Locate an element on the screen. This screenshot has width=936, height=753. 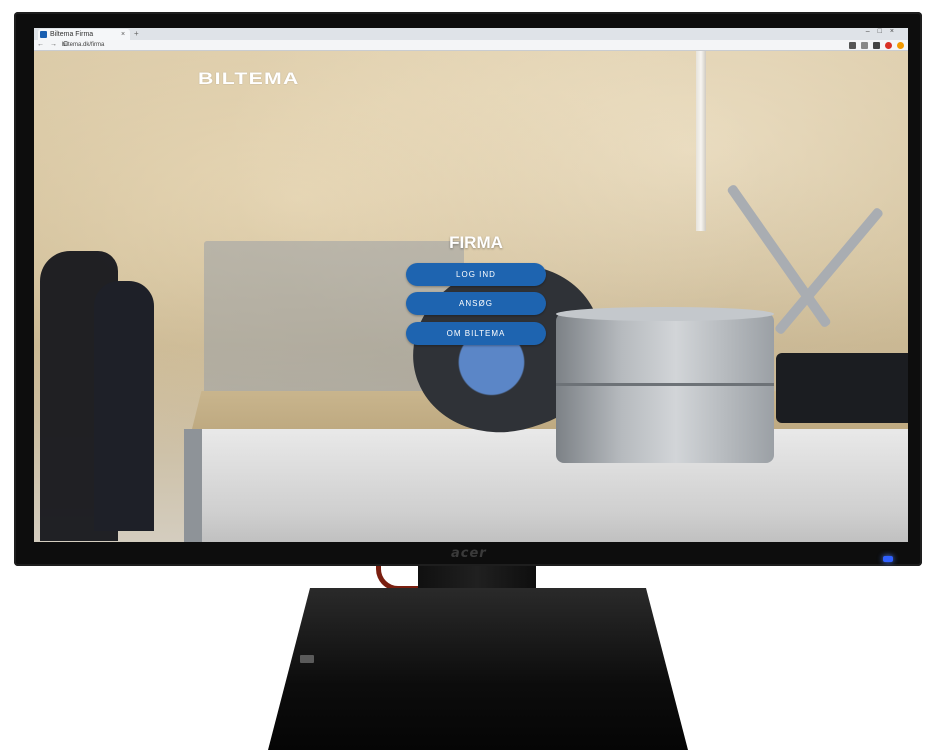
page-title: FIRMA is located at coordinates (476, 242).